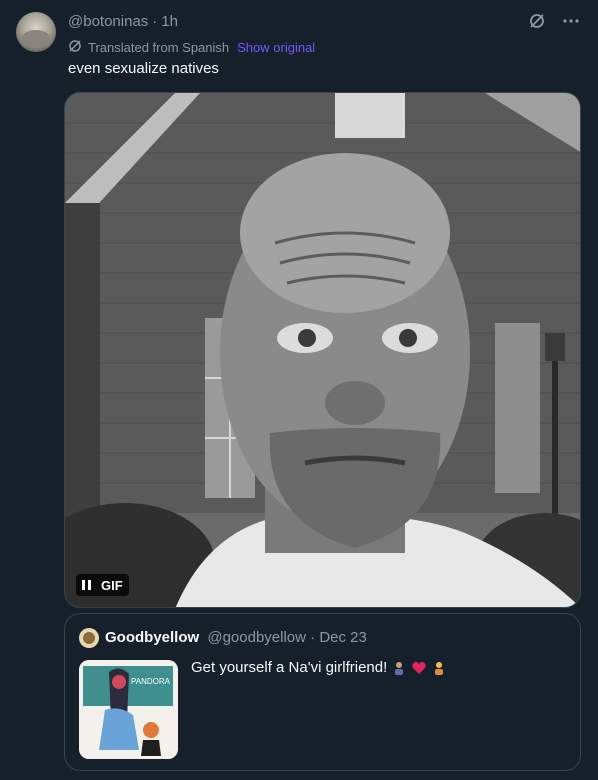 The width and height of the screenshot is (598, 780). What do you see at coordinates (151, 681) in the screenshot?
I see `thumb-title: PANDORA` at bounding box center [151, 681].